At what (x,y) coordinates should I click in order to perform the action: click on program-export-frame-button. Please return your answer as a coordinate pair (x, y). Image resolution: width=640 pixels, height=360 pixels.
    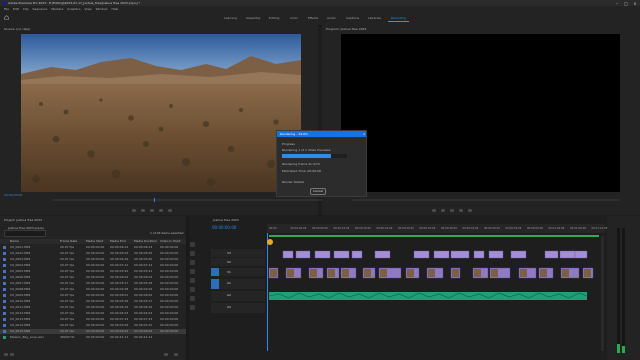
    Looking at the image, I should click on (470, 210).